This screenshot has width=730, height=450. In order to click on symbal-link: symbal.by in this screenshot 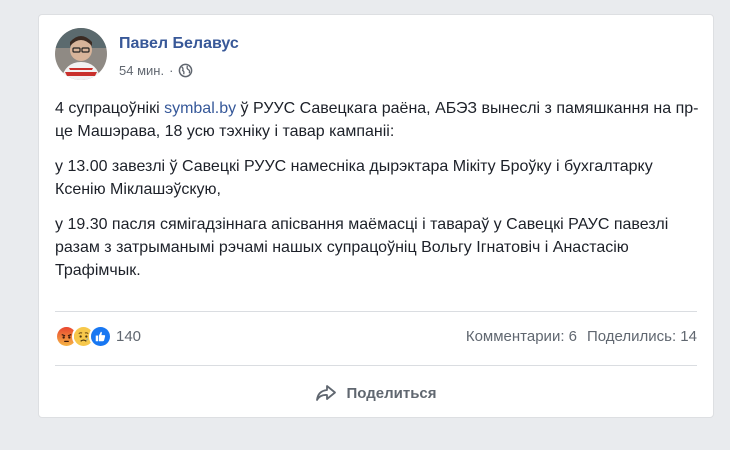, I will do `click(200, 108)`.